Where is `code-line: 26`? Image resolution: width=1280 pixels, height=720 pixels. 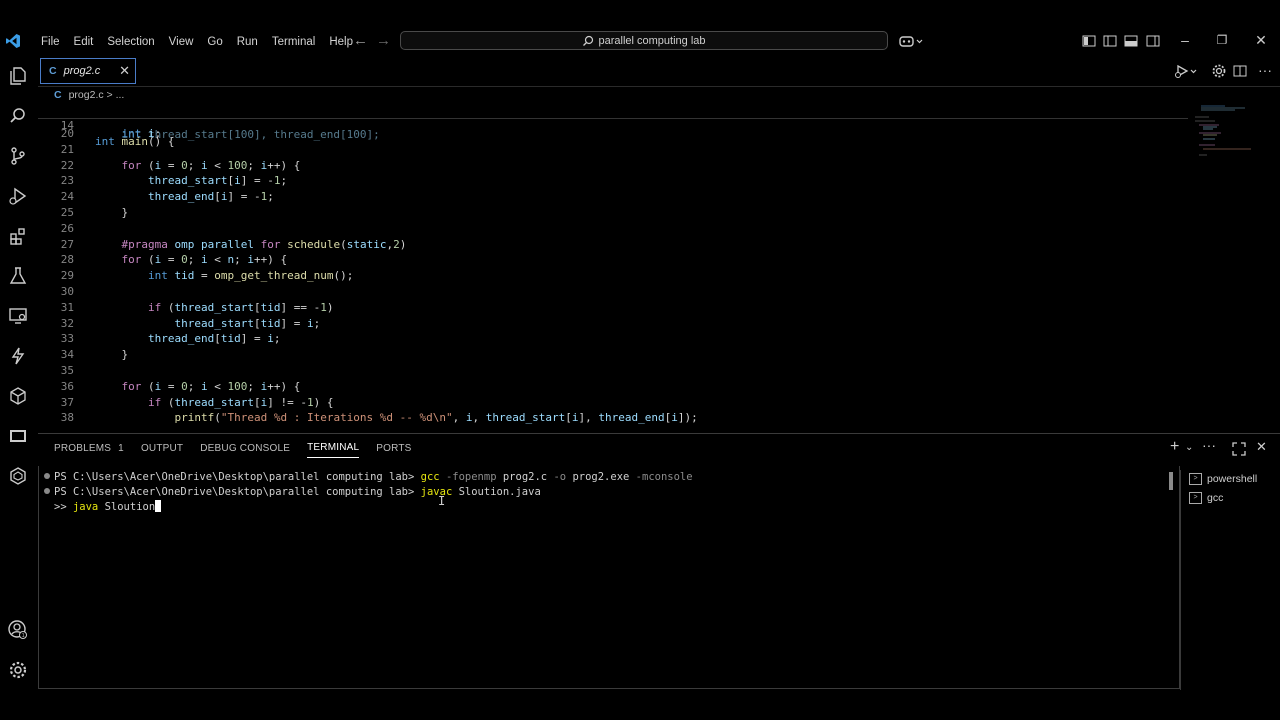
code-line: 26 is located at coordinates (613, 229).